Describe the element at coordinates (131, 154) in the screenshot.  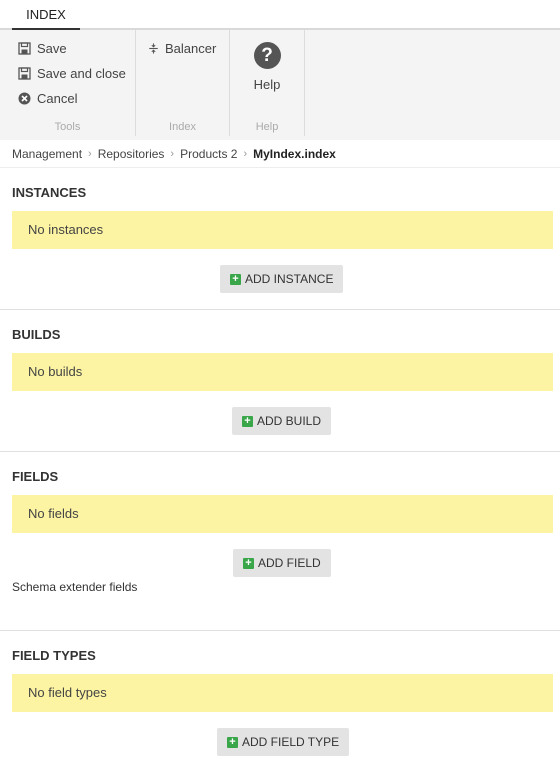
I see `breadcrumb-repositories: Repositories` at that location.